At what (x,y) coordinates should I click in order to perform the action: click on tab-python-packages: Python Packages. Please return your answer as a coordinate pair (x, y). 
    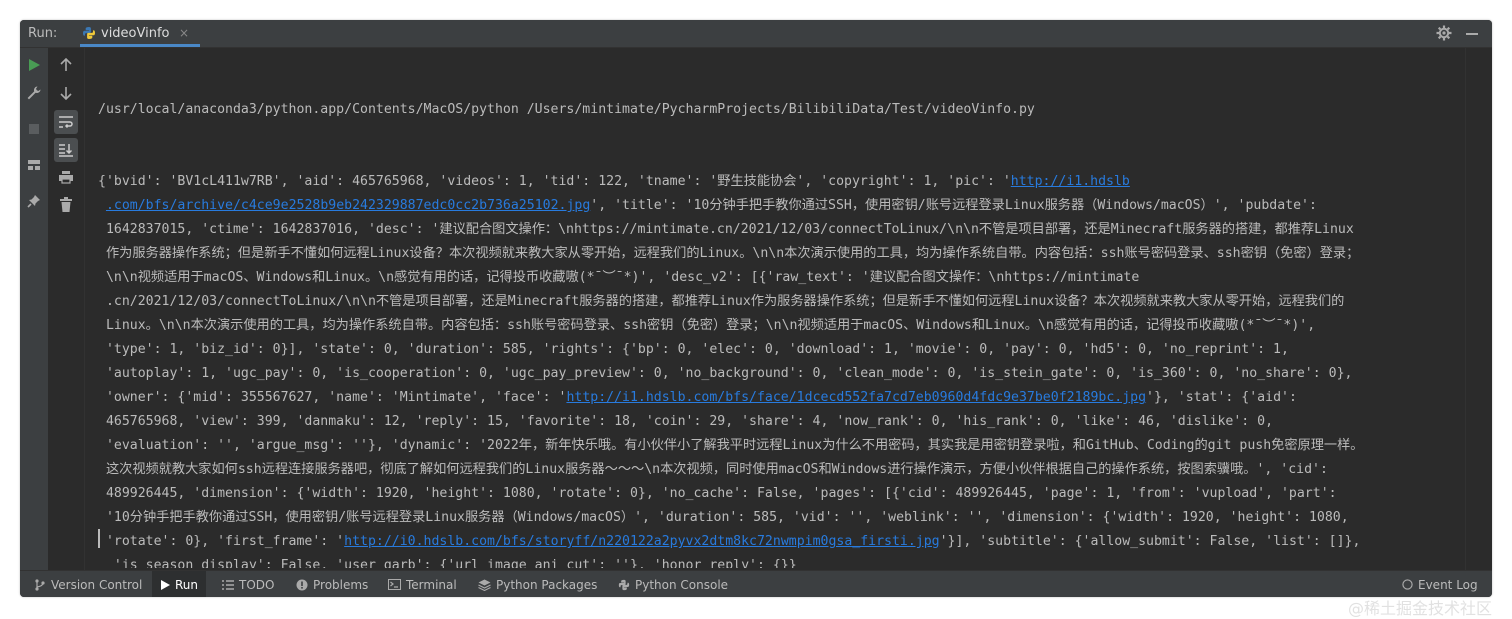
    Looking at the image, I should click on (537, 584).